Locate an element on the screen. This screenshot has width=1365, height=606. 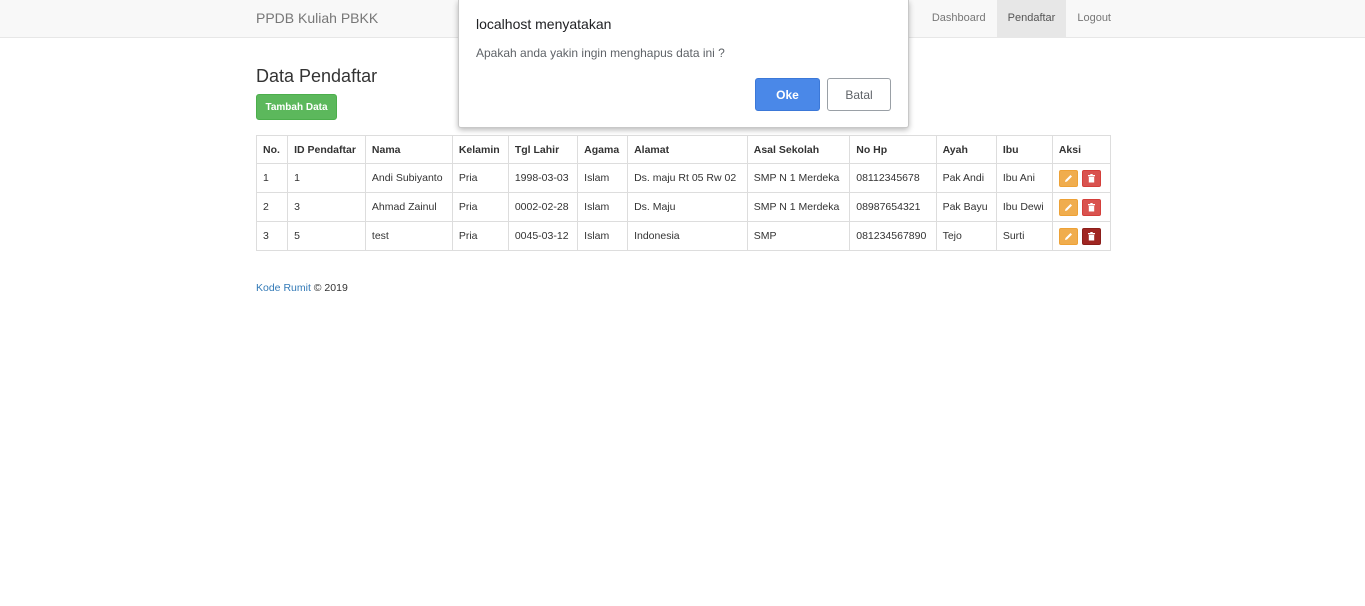
footer: Kode Rumit © 2019 is located at coordinates (302, 288).